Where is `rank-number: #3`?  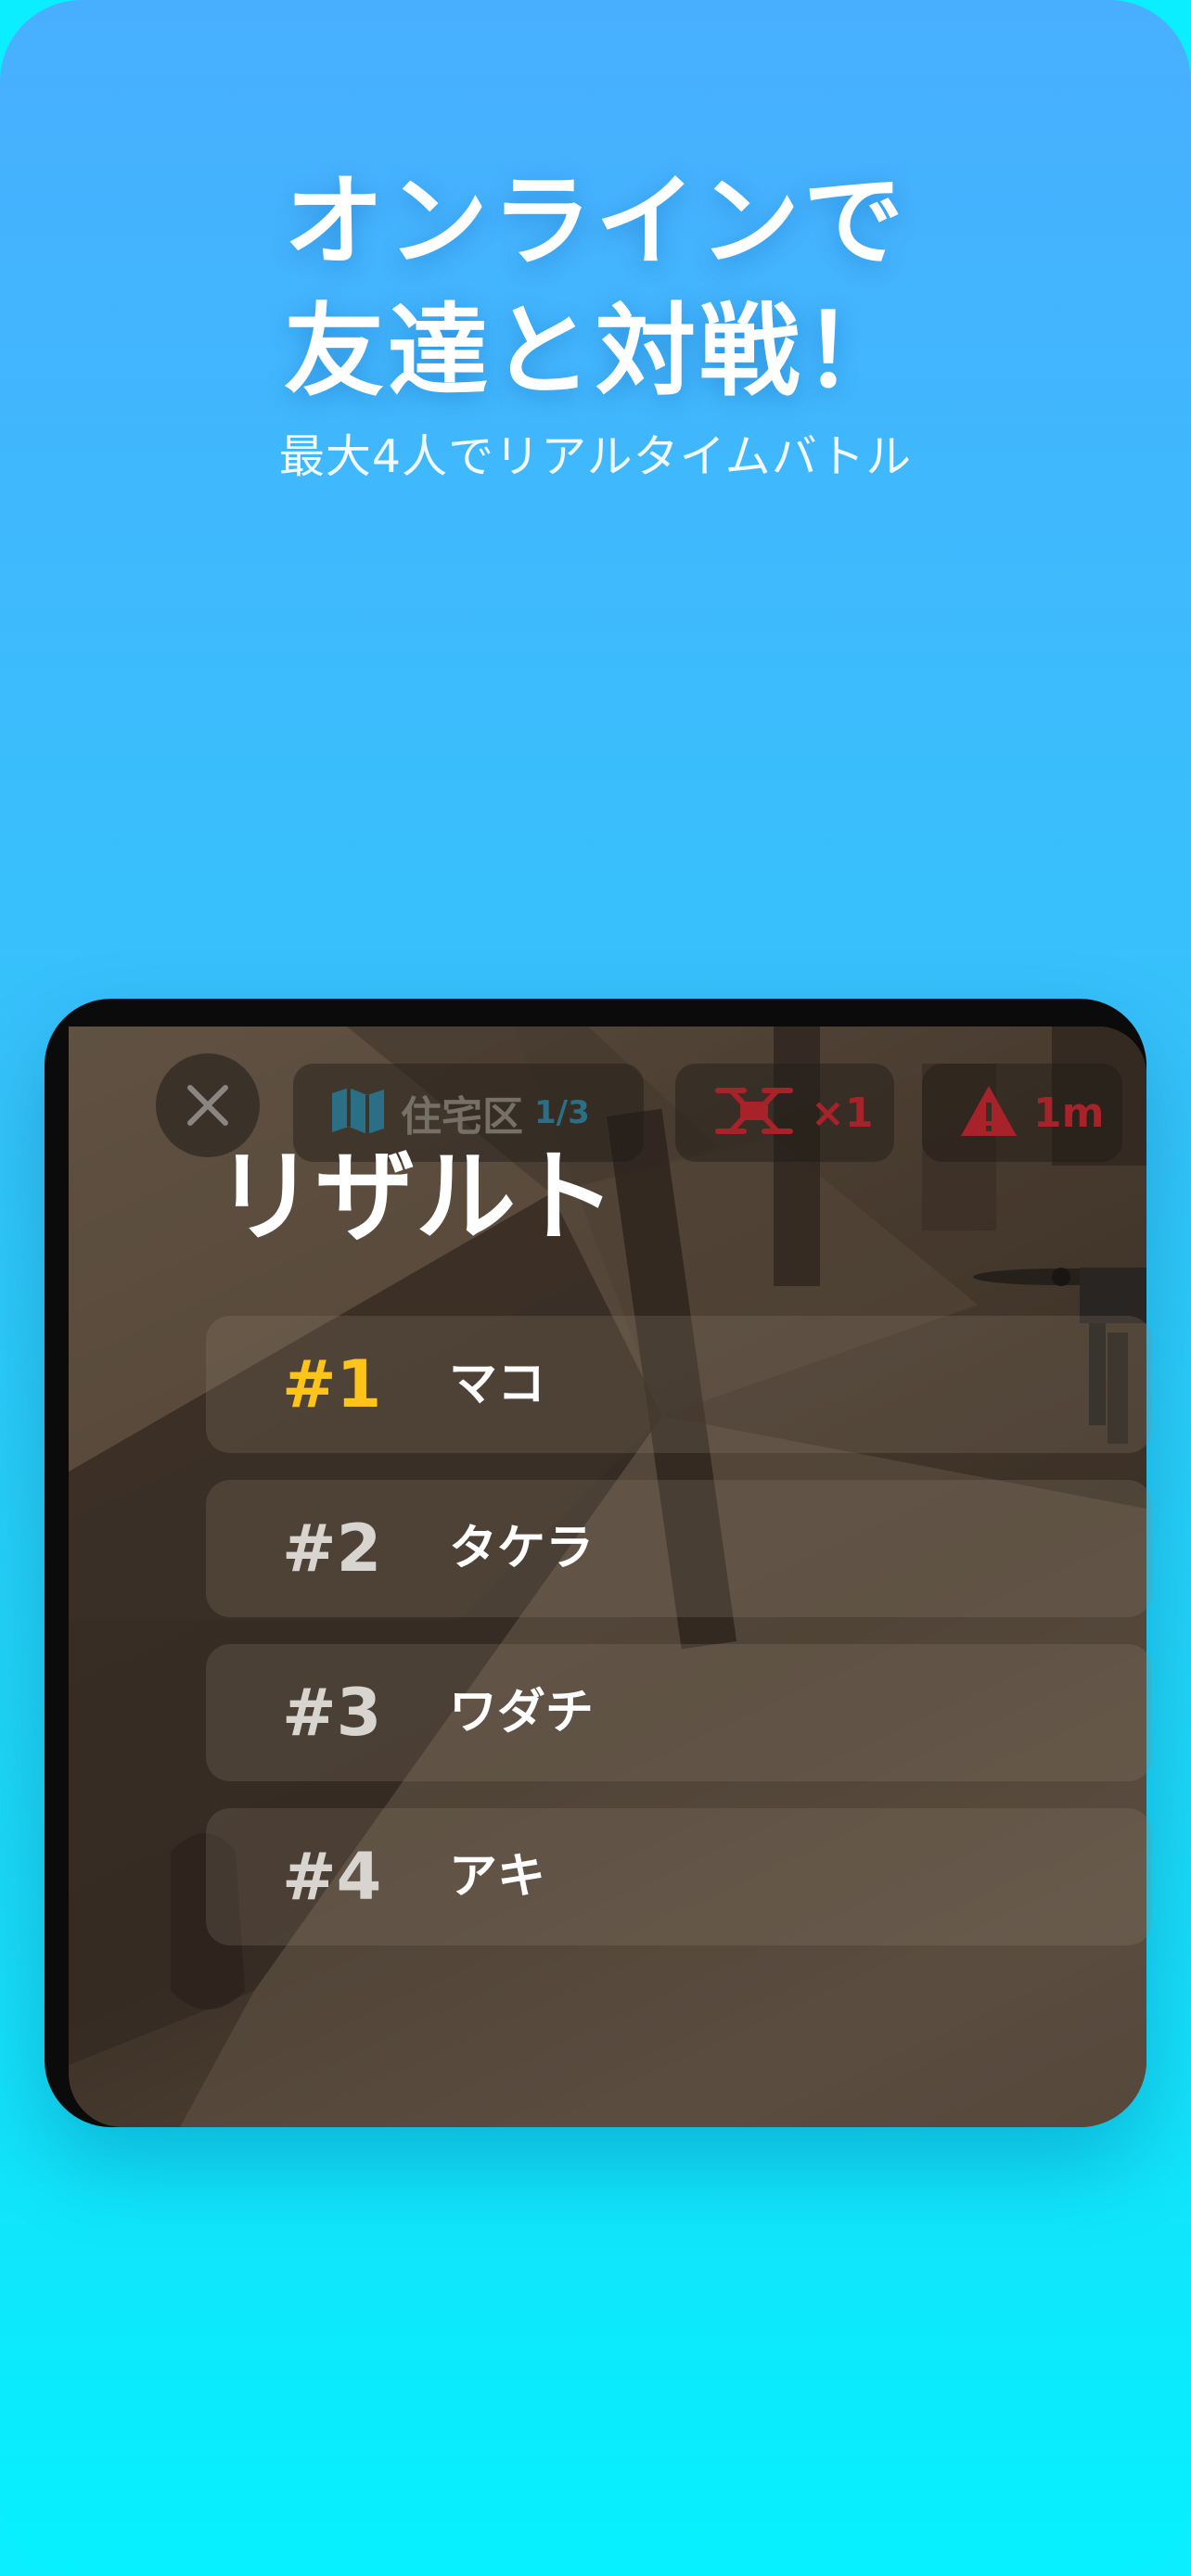 rank-number: #3 is located at coordinates (332, 1713).